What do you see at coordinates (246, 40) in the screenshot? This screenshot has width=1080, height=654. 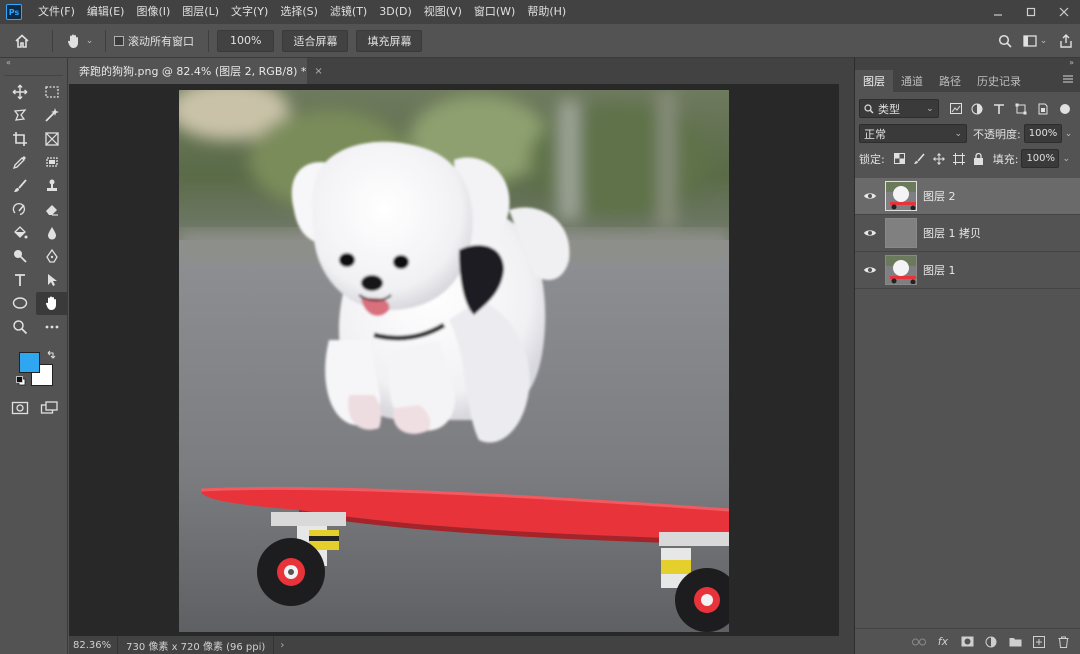 I see `zoom-100-button: 100%` at bounding box center [246, 40].